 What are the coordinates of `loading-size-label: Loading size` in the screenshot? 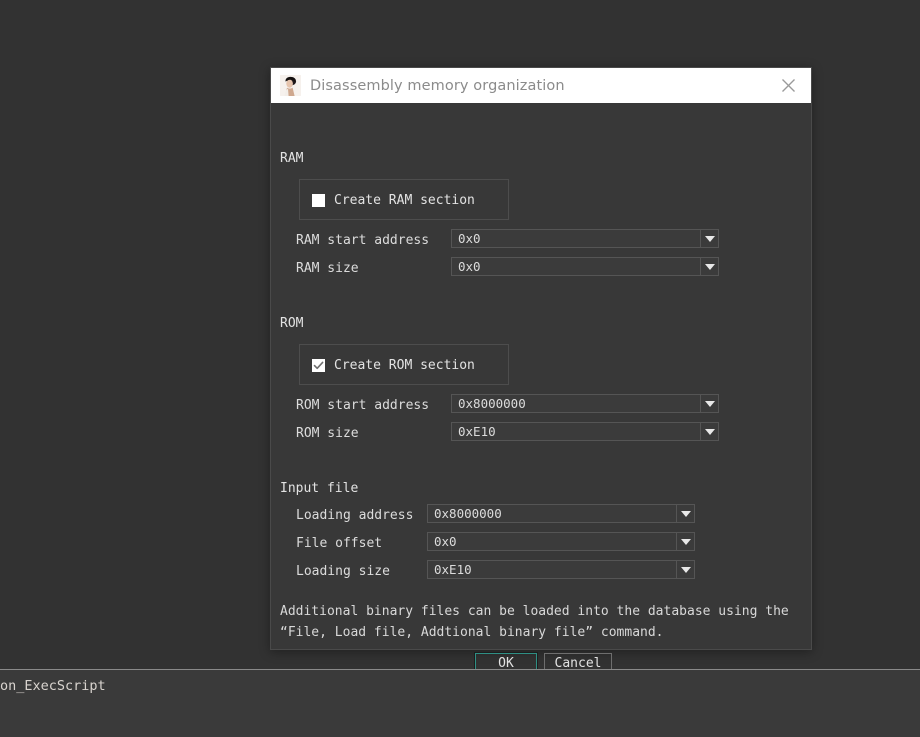 It's located at (343, 571).